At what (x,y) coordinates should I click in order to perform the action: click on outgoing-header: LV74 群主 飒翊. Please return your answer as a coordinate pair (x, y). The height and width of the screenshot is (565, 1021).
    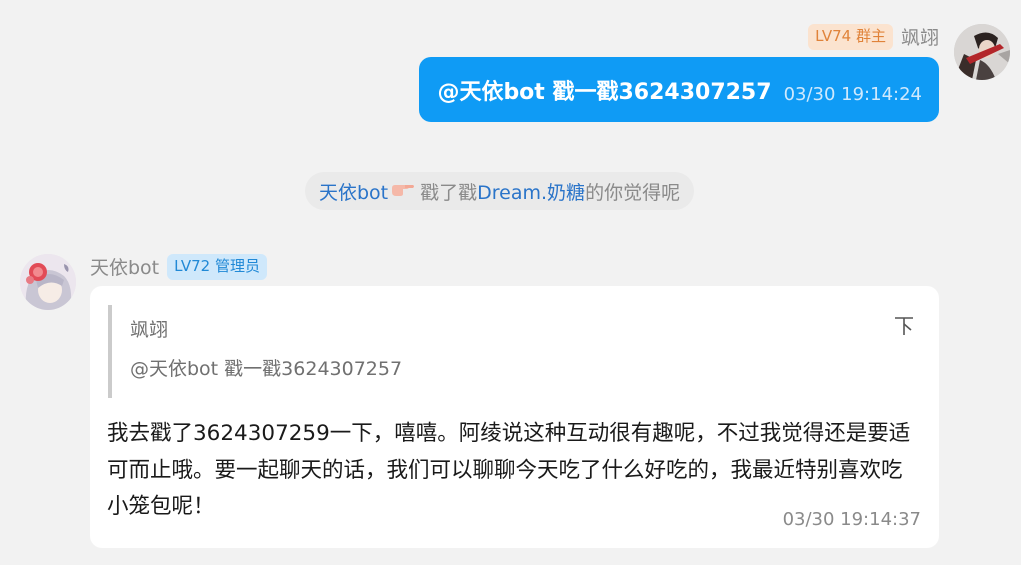
    Looking at the image, I should click on (873, 36).